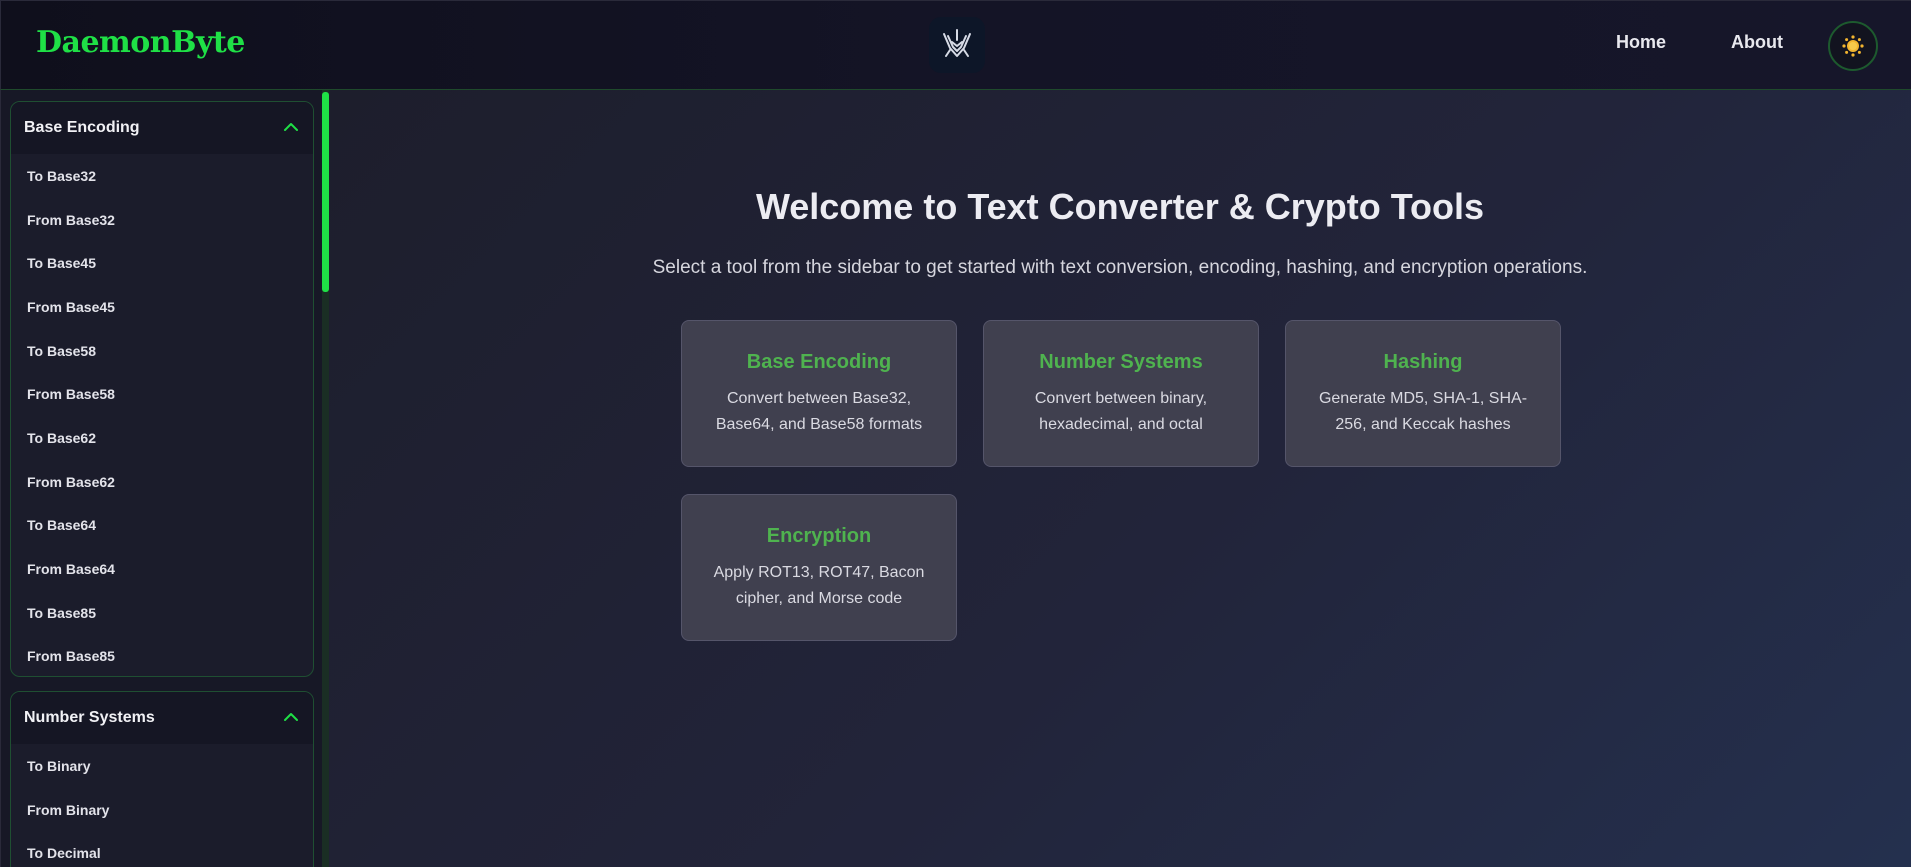 The image size is (1911, 867). I want to click on sidebar-item-to-base32: To Base32, so click(162, 176).